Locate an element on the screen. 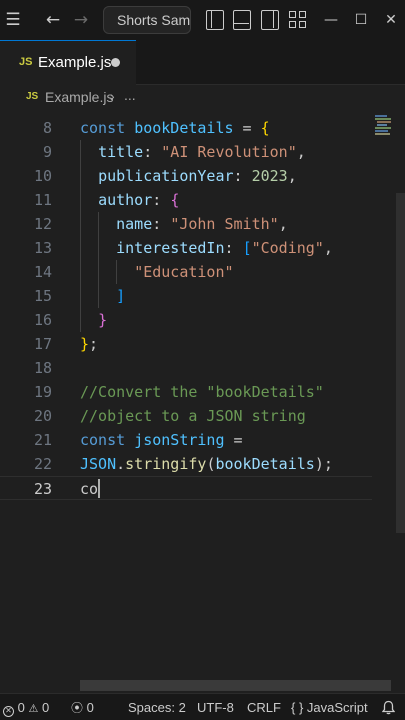  code-token: stringify is located at coordinates (166, 464).